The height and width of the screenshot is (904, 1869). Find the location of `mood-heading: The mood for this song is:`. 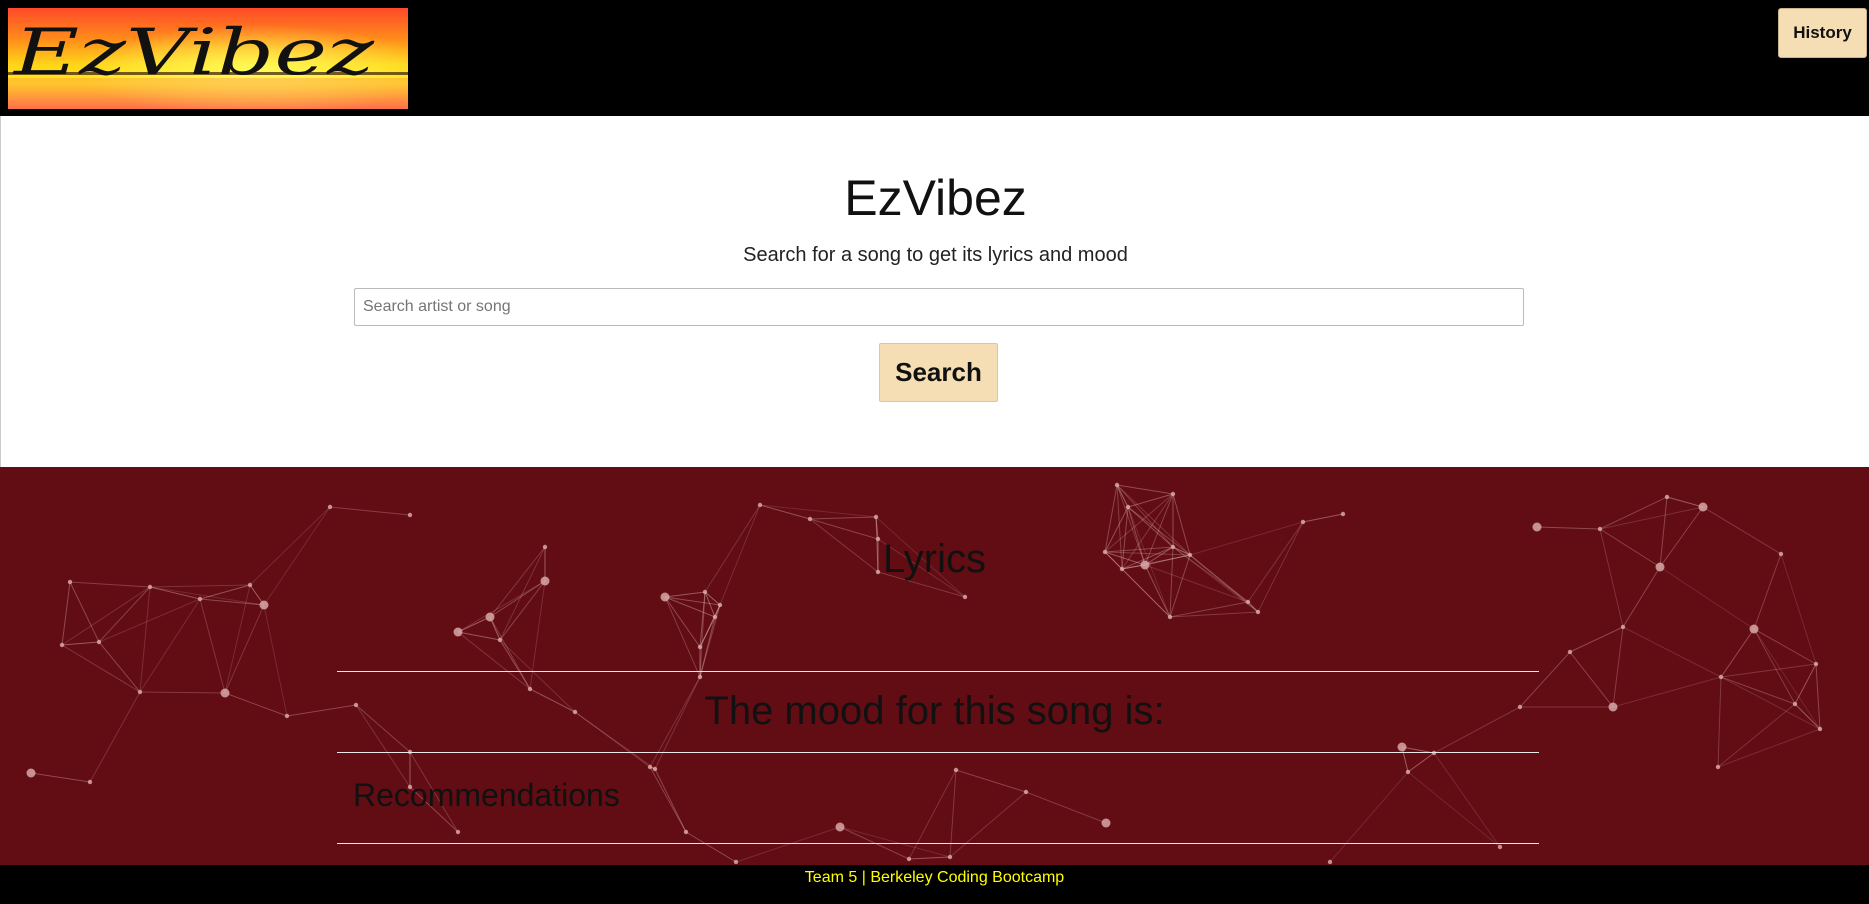

mood-heading: The mood for this song is: is located at coordinates (934, 711).